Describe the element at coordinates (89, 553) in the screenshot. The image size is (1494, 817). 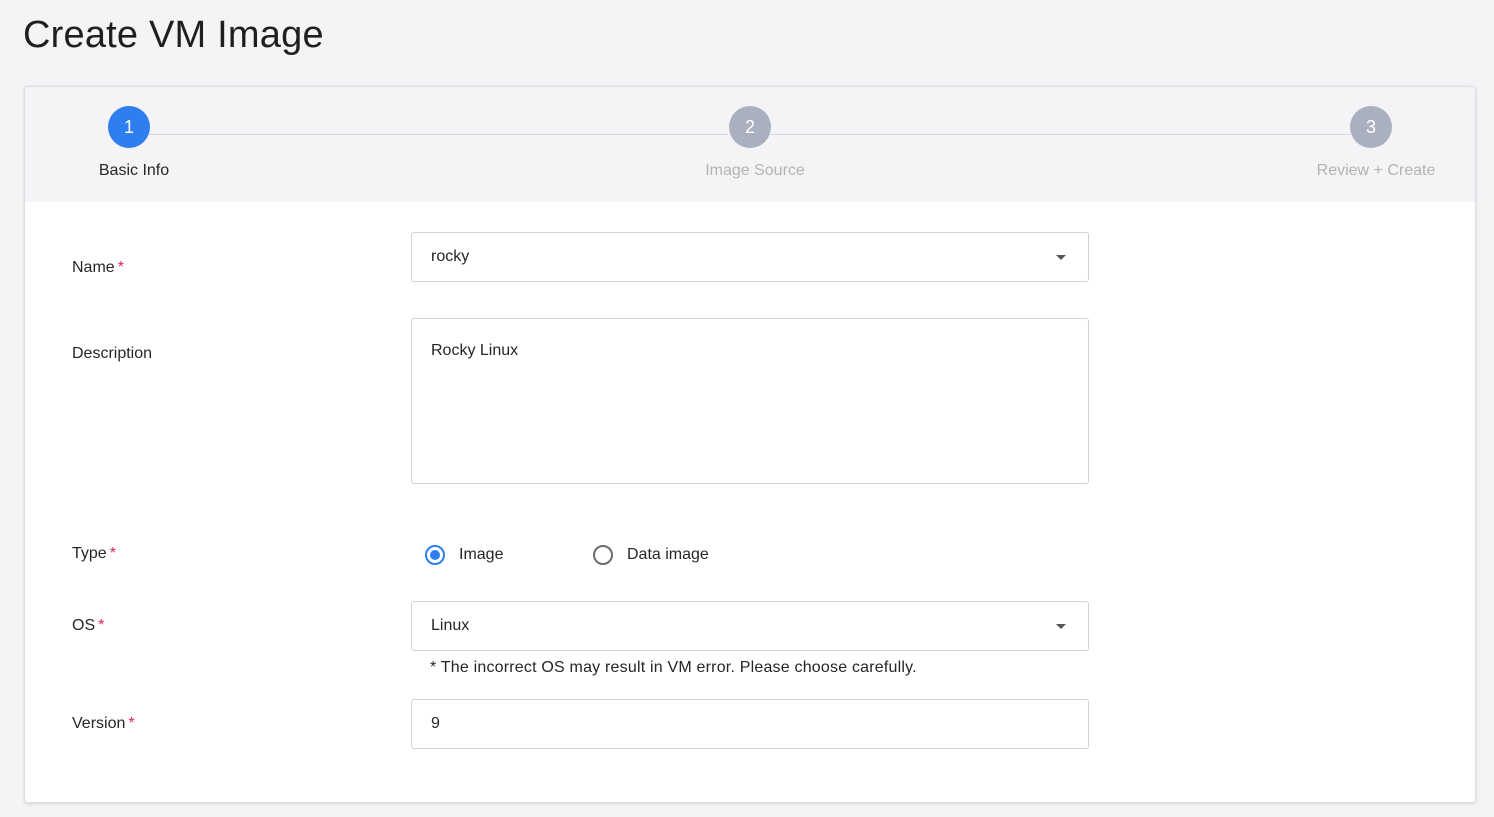
I see `type-label-text: Type` at that location.